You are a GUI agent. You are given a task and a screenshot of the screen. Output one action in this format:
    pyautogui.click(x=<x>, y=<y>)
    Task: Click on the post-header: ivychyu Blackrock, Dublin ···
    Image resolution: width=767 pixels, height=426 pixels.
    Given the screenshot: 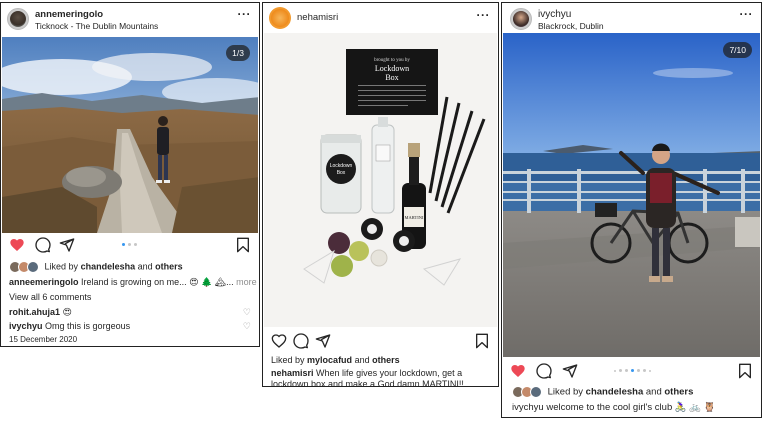 What is the action you would take?
    pyautogui.click(x=631, y=20)
    